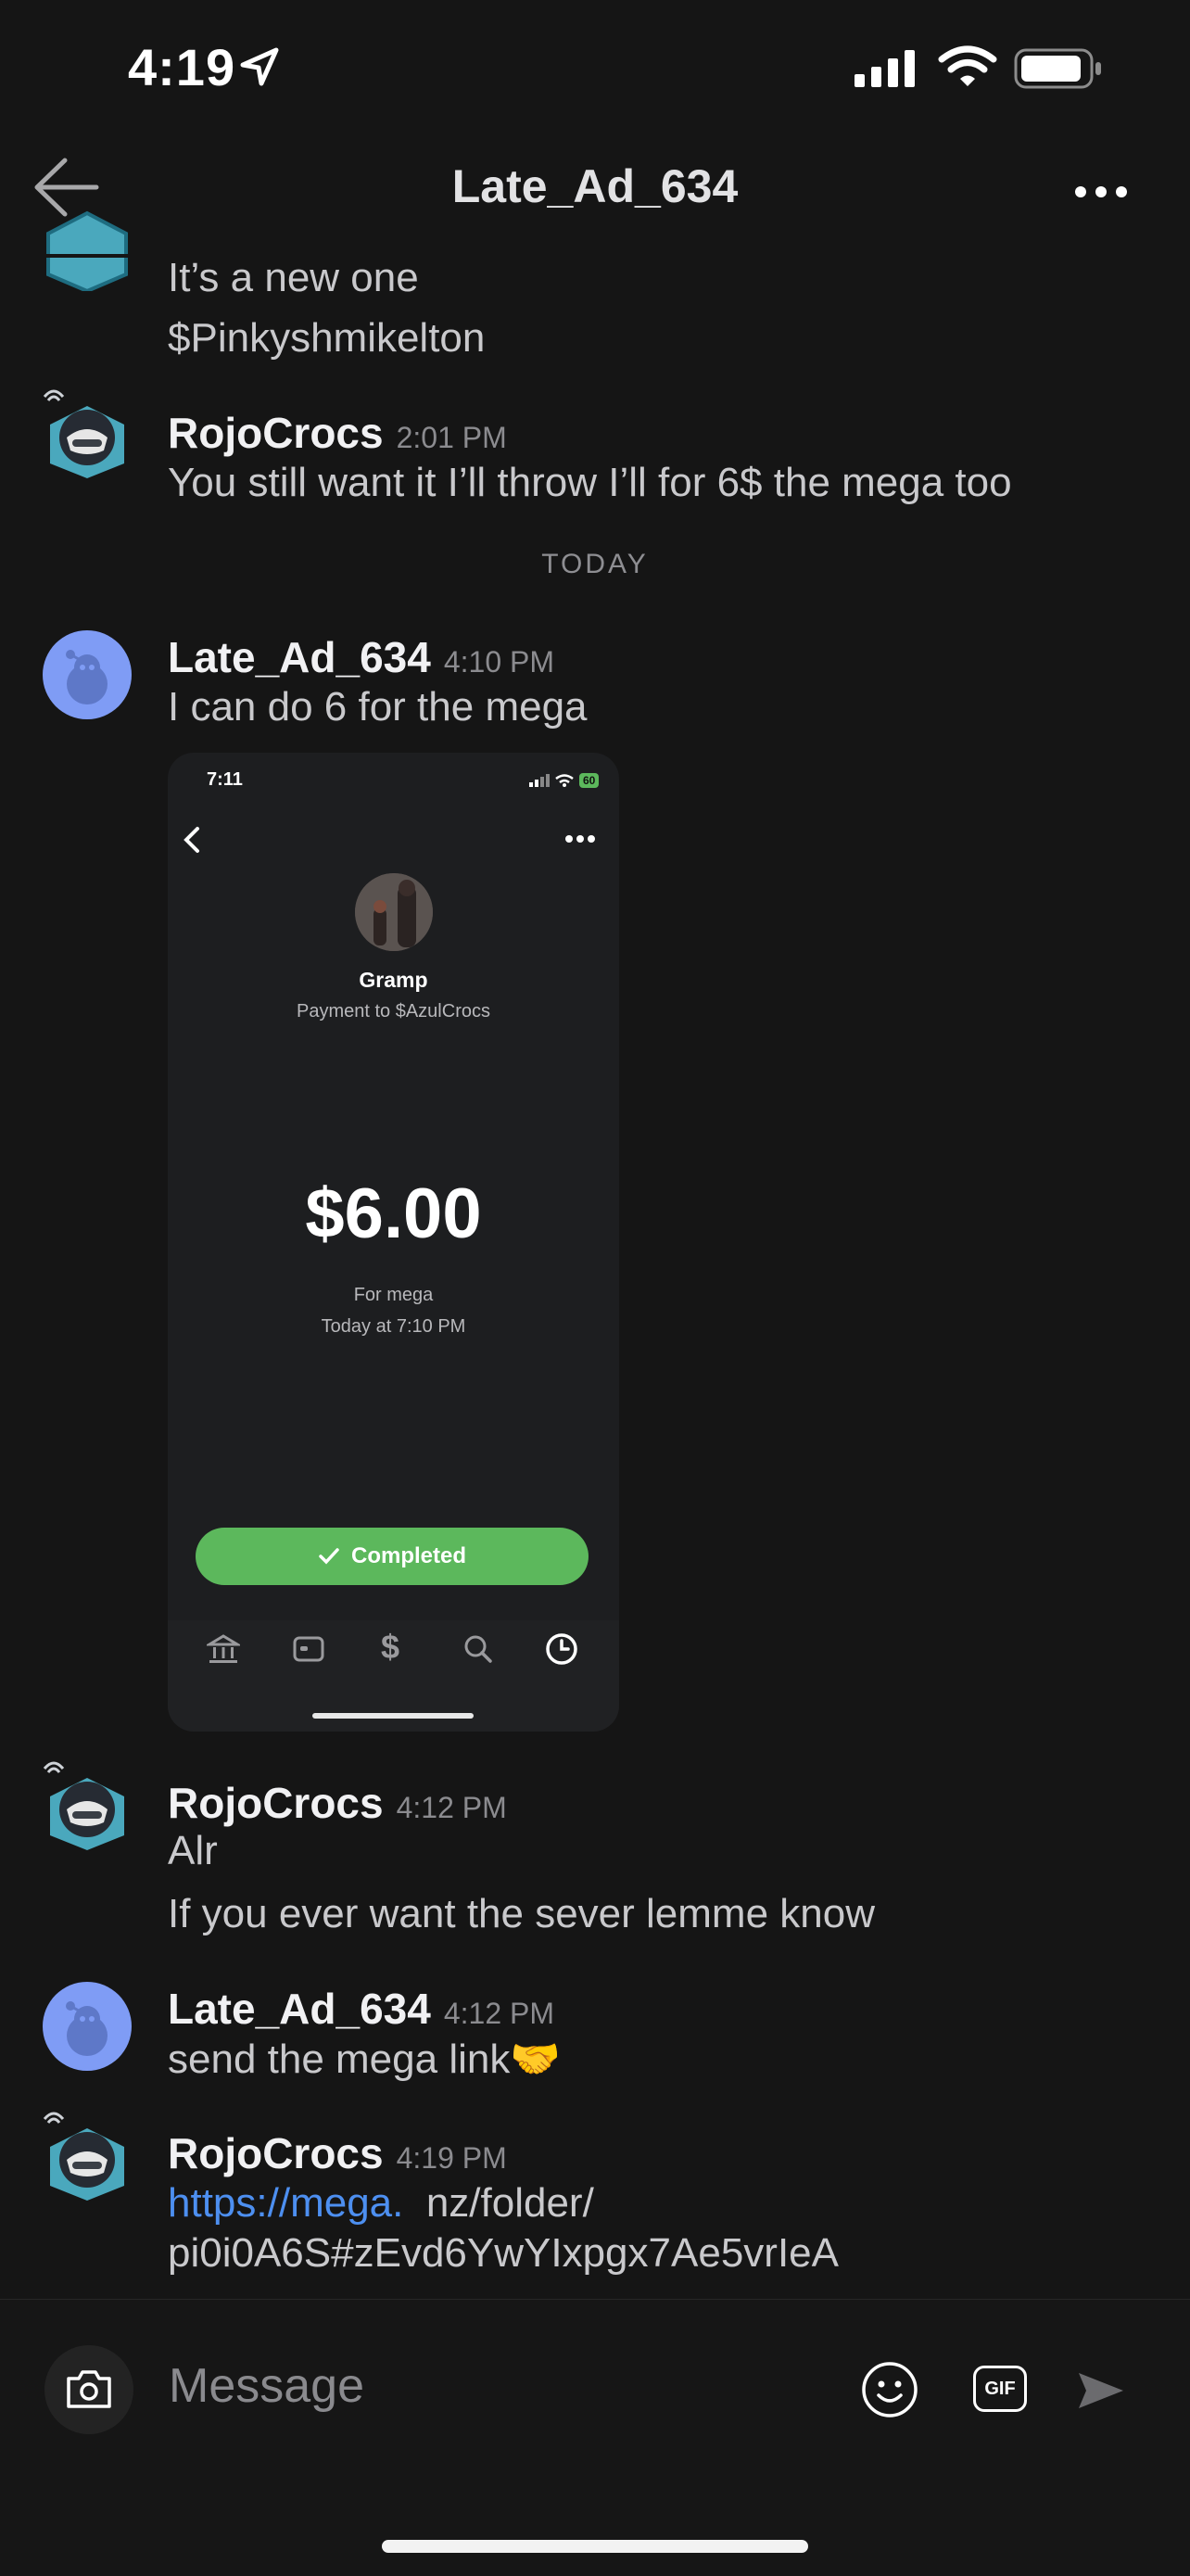 The width and height of the screenshot is (1190, 2576). Describe the element at coordinates (509, 2203) in the screenshot. I see `message-text-segment: nz/folder/` at that location.